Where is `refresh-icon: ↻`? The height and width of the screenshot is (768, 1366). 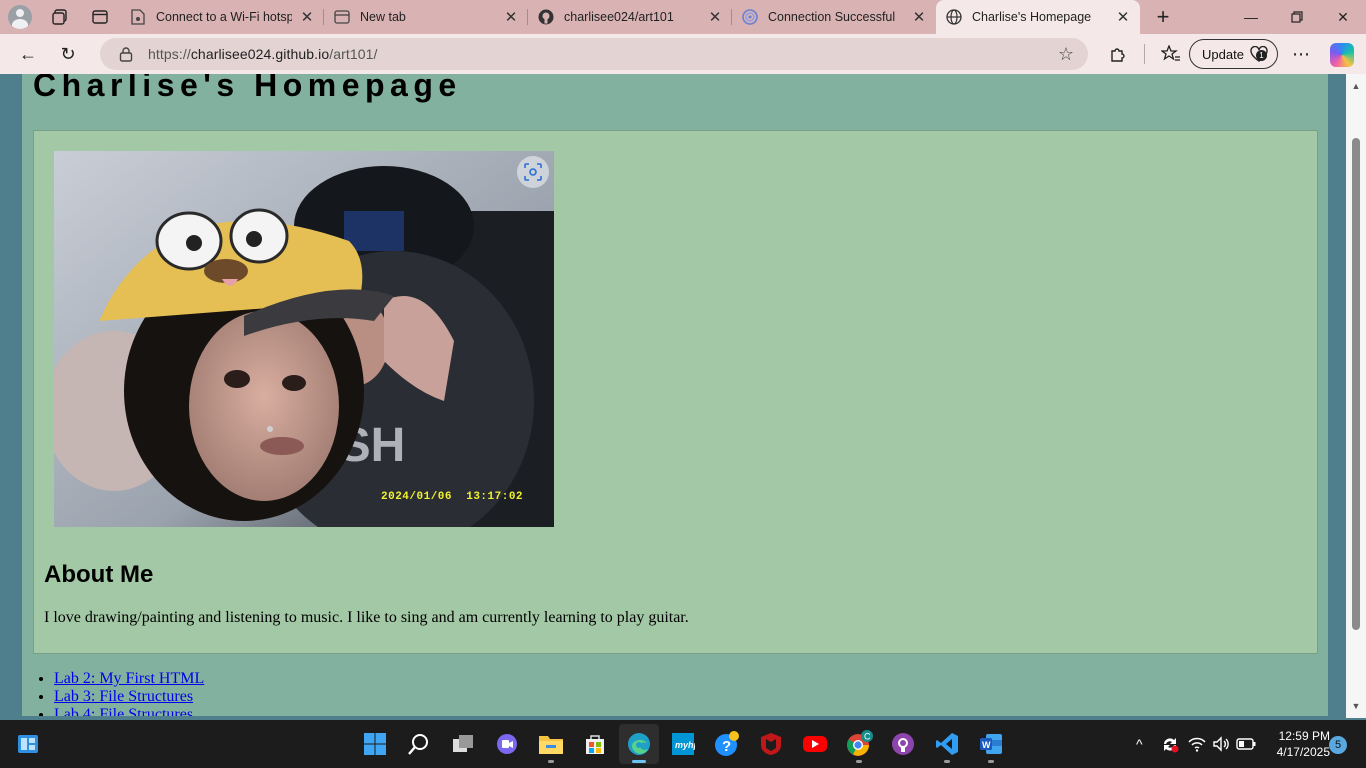
refresh-icon: ↻ is located at coordinates (68, 53).